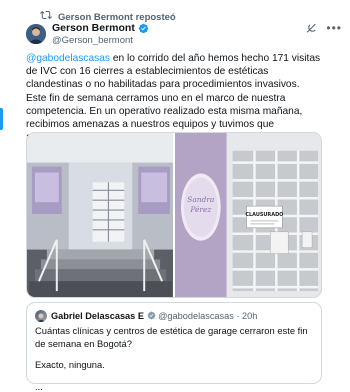 The width and height of the screenshot is (350, 392). Describe the element at coordinates (68, 58) in the screenshot. I see `mention-link: @gabodelascasas` at that location.